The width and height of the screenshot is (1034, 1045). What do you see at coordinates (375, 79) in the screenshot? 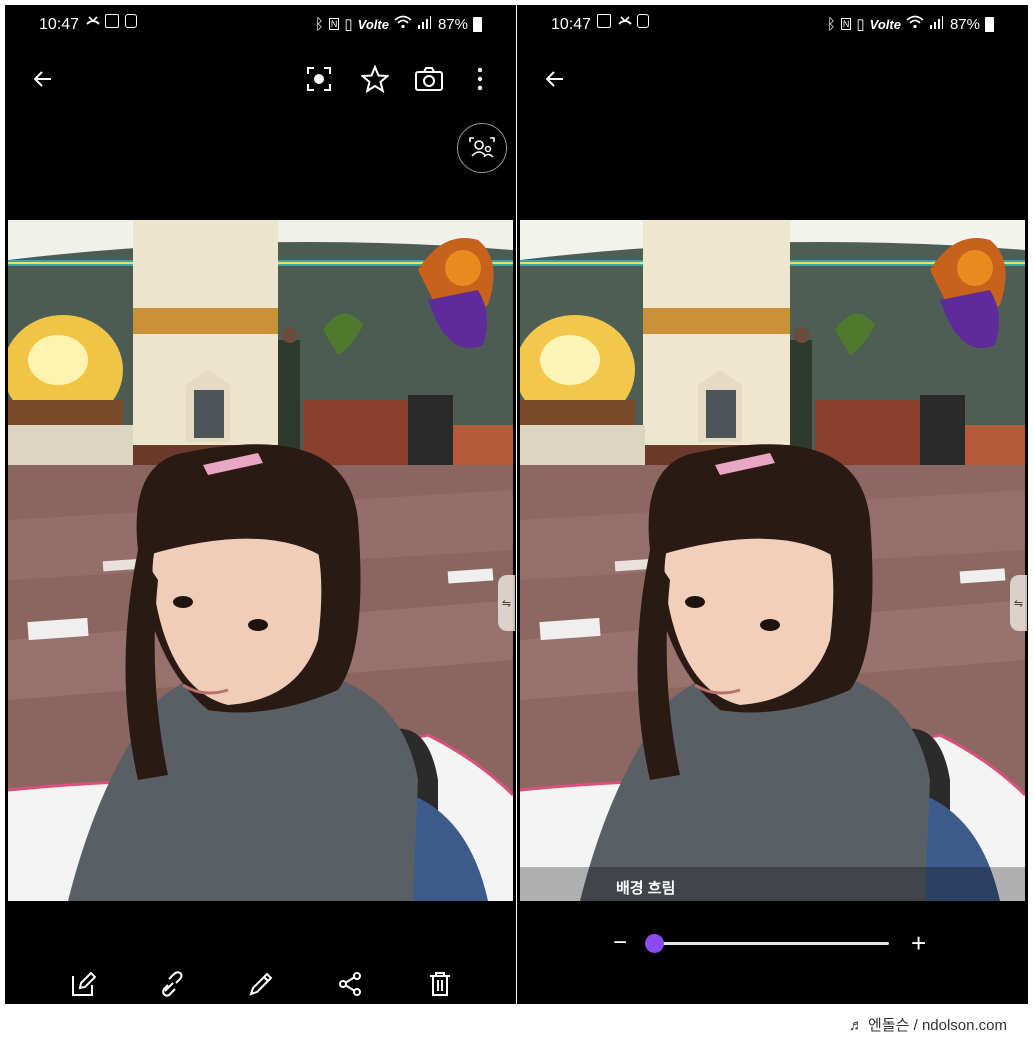
I see `star-icon` at bounding box center [375, 79].